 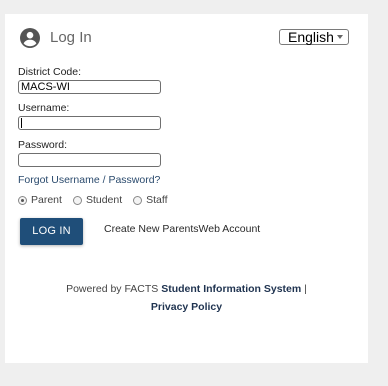 I want to click on powered-by-text: Powered by FACTS, so click(x=112, y=289).